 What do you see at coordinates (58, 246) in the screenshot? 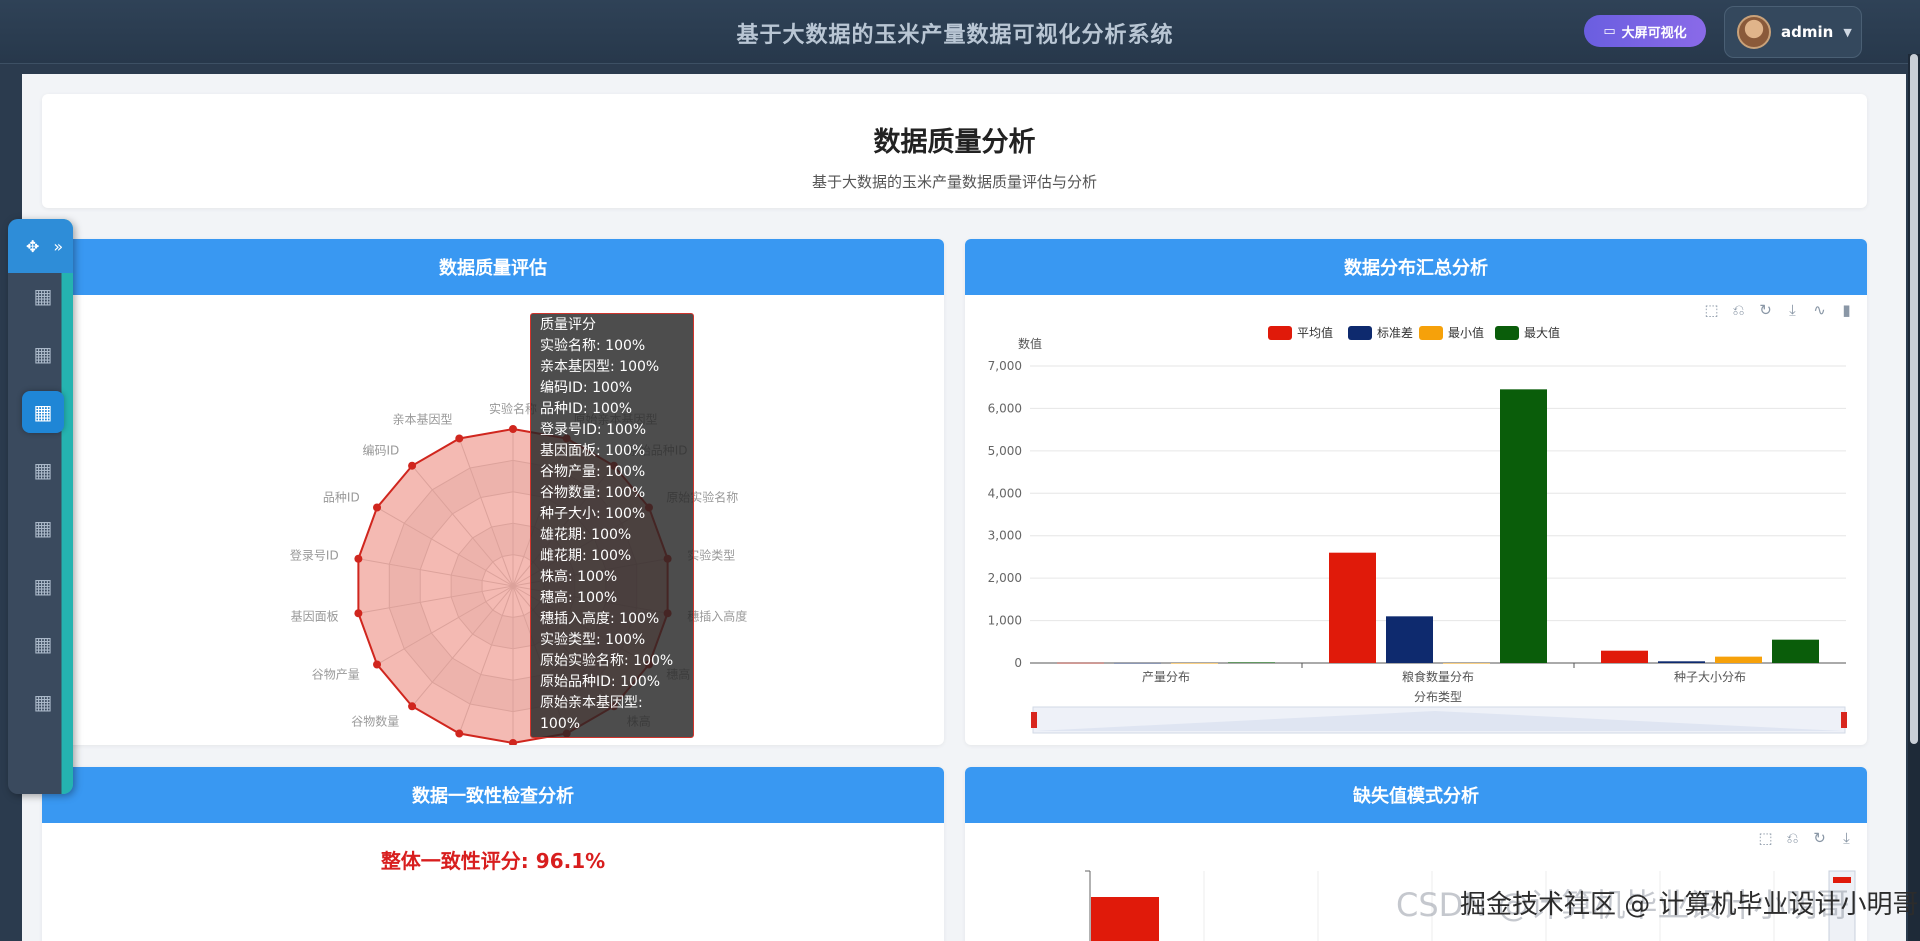
I see `expand-icon: »` at bounding box center [58, 246].